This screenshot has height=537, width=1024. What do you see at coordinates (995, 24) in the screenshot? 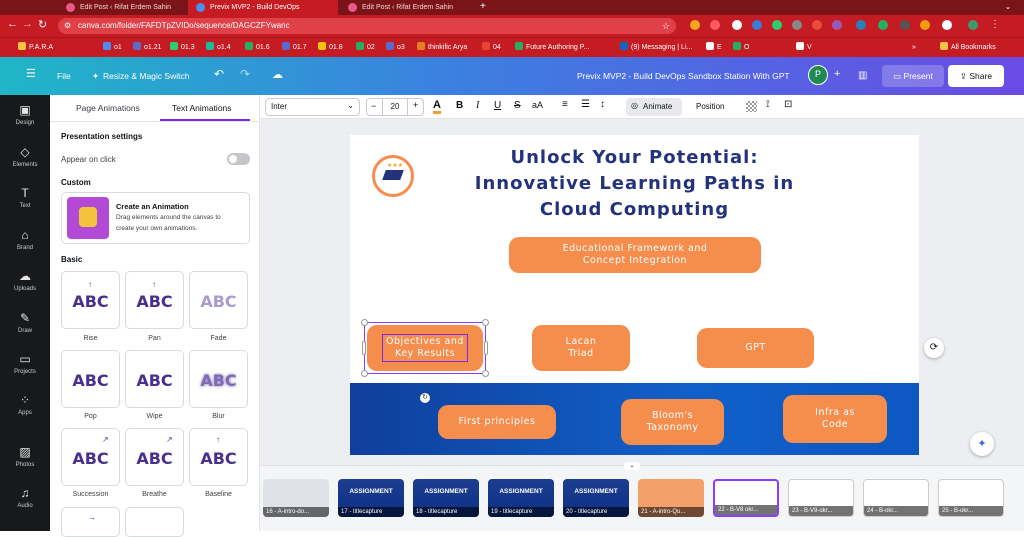
I see `browser-menu-icon: ⋮` at bounding box center [995, 24].